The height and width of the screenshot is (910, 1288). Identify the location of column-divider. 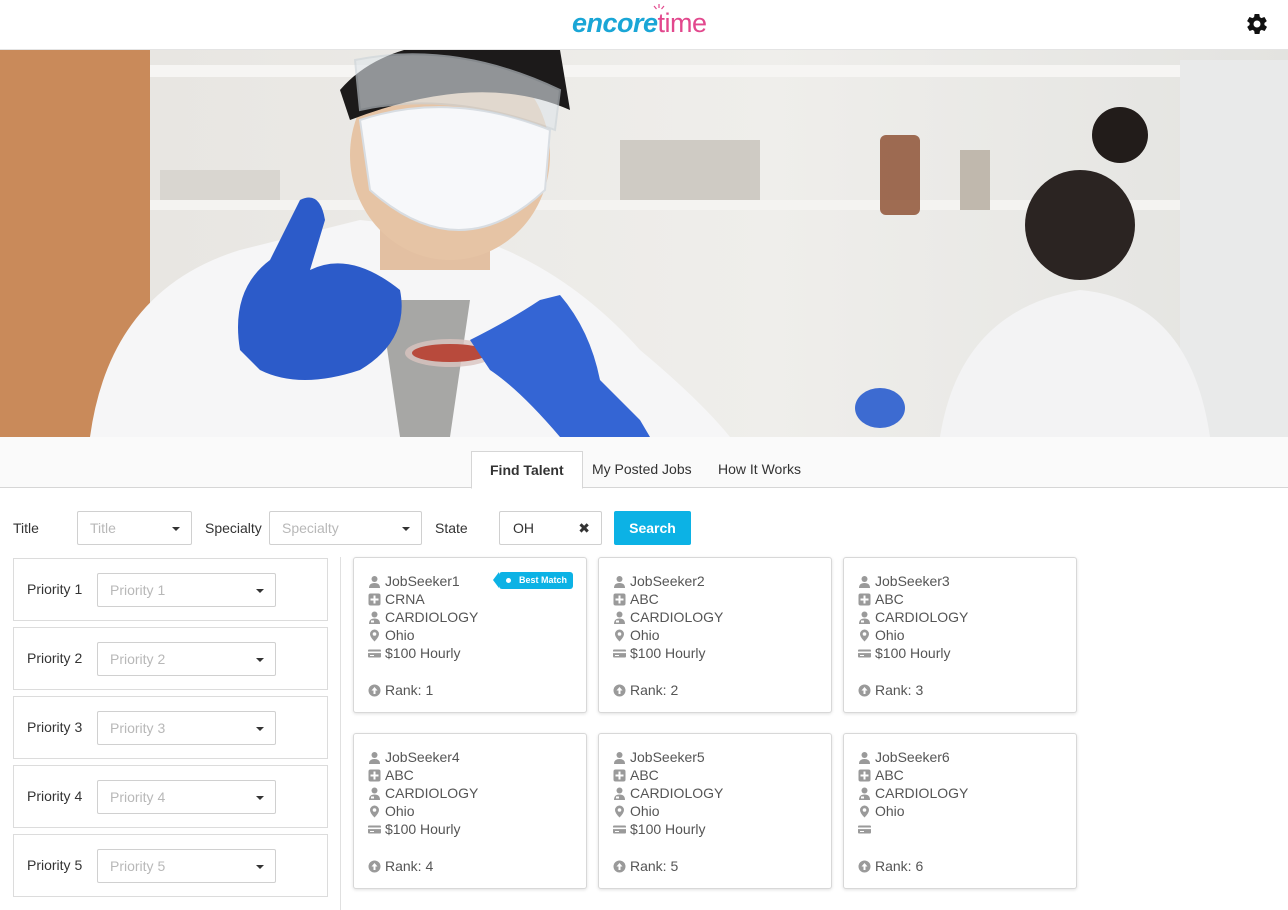
(340, 733).